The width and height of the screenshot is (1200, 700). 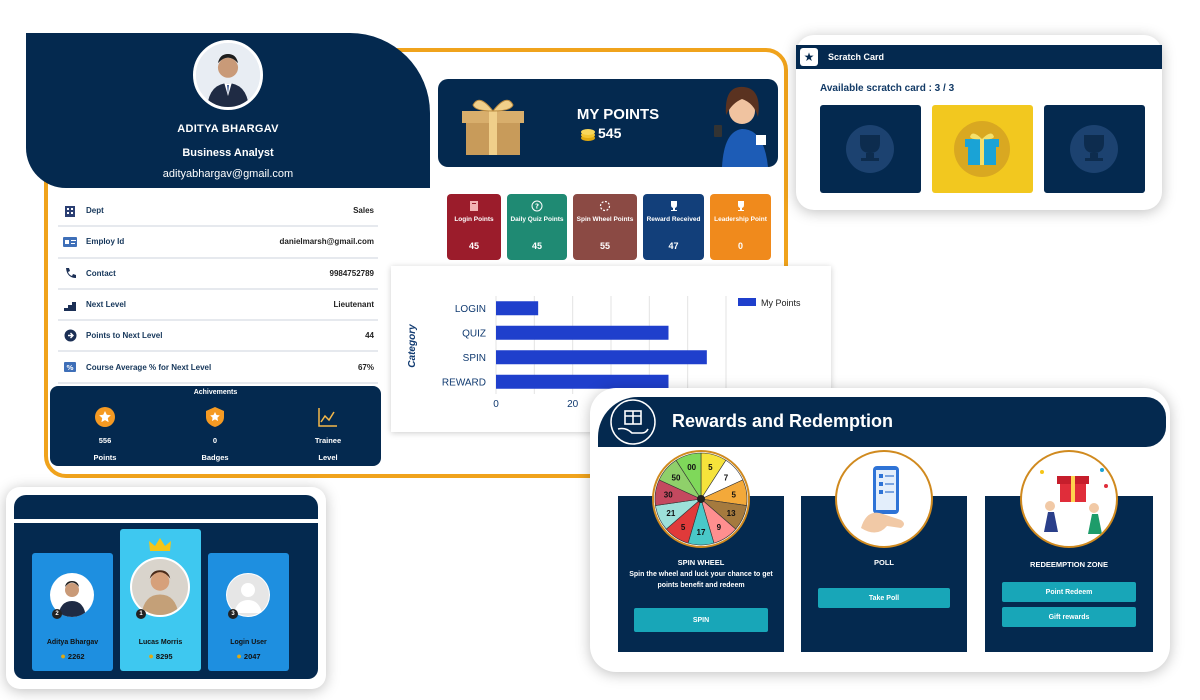 What do you see at coordinates (105, 434) in the screenshot?
I see `achievement-points: 556 Points` at bounding box center [105, 434].